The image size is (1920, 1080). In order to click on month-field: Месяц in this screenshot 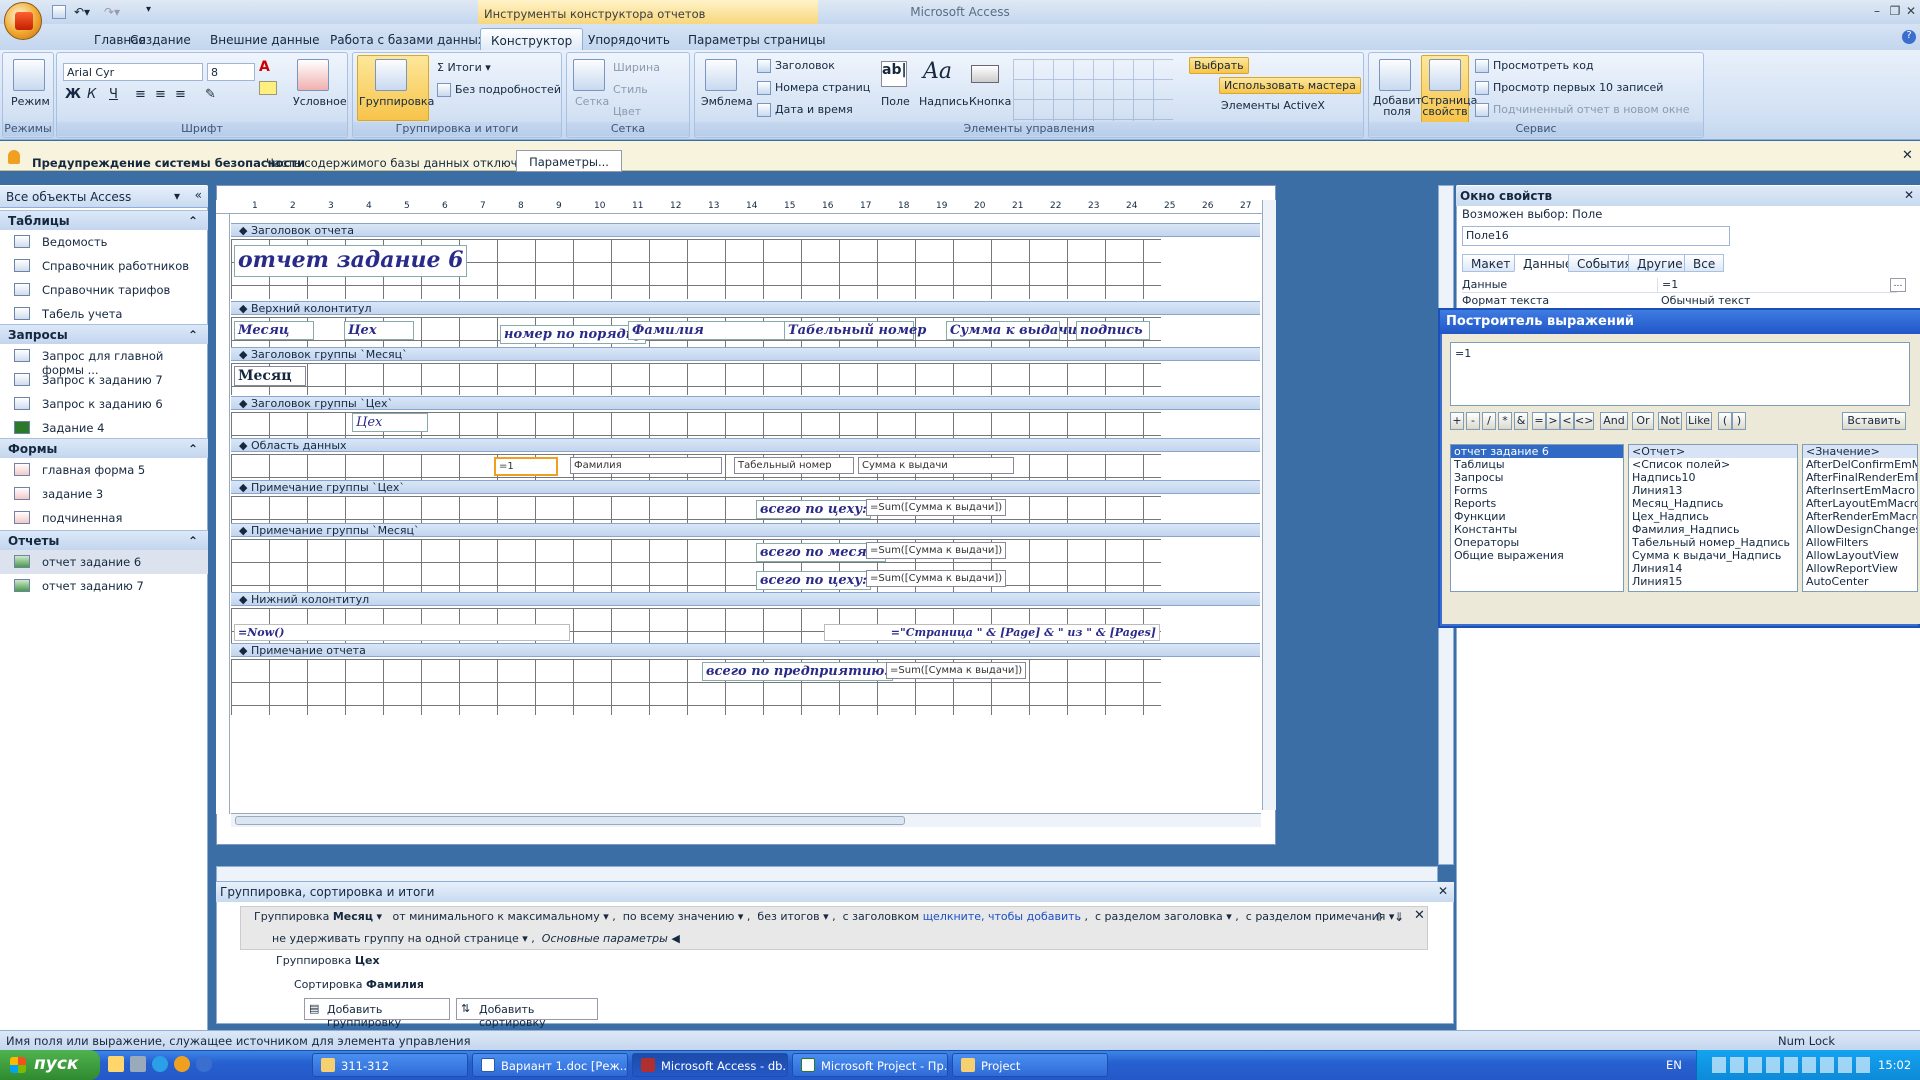, I will do `click(270, 376)`.